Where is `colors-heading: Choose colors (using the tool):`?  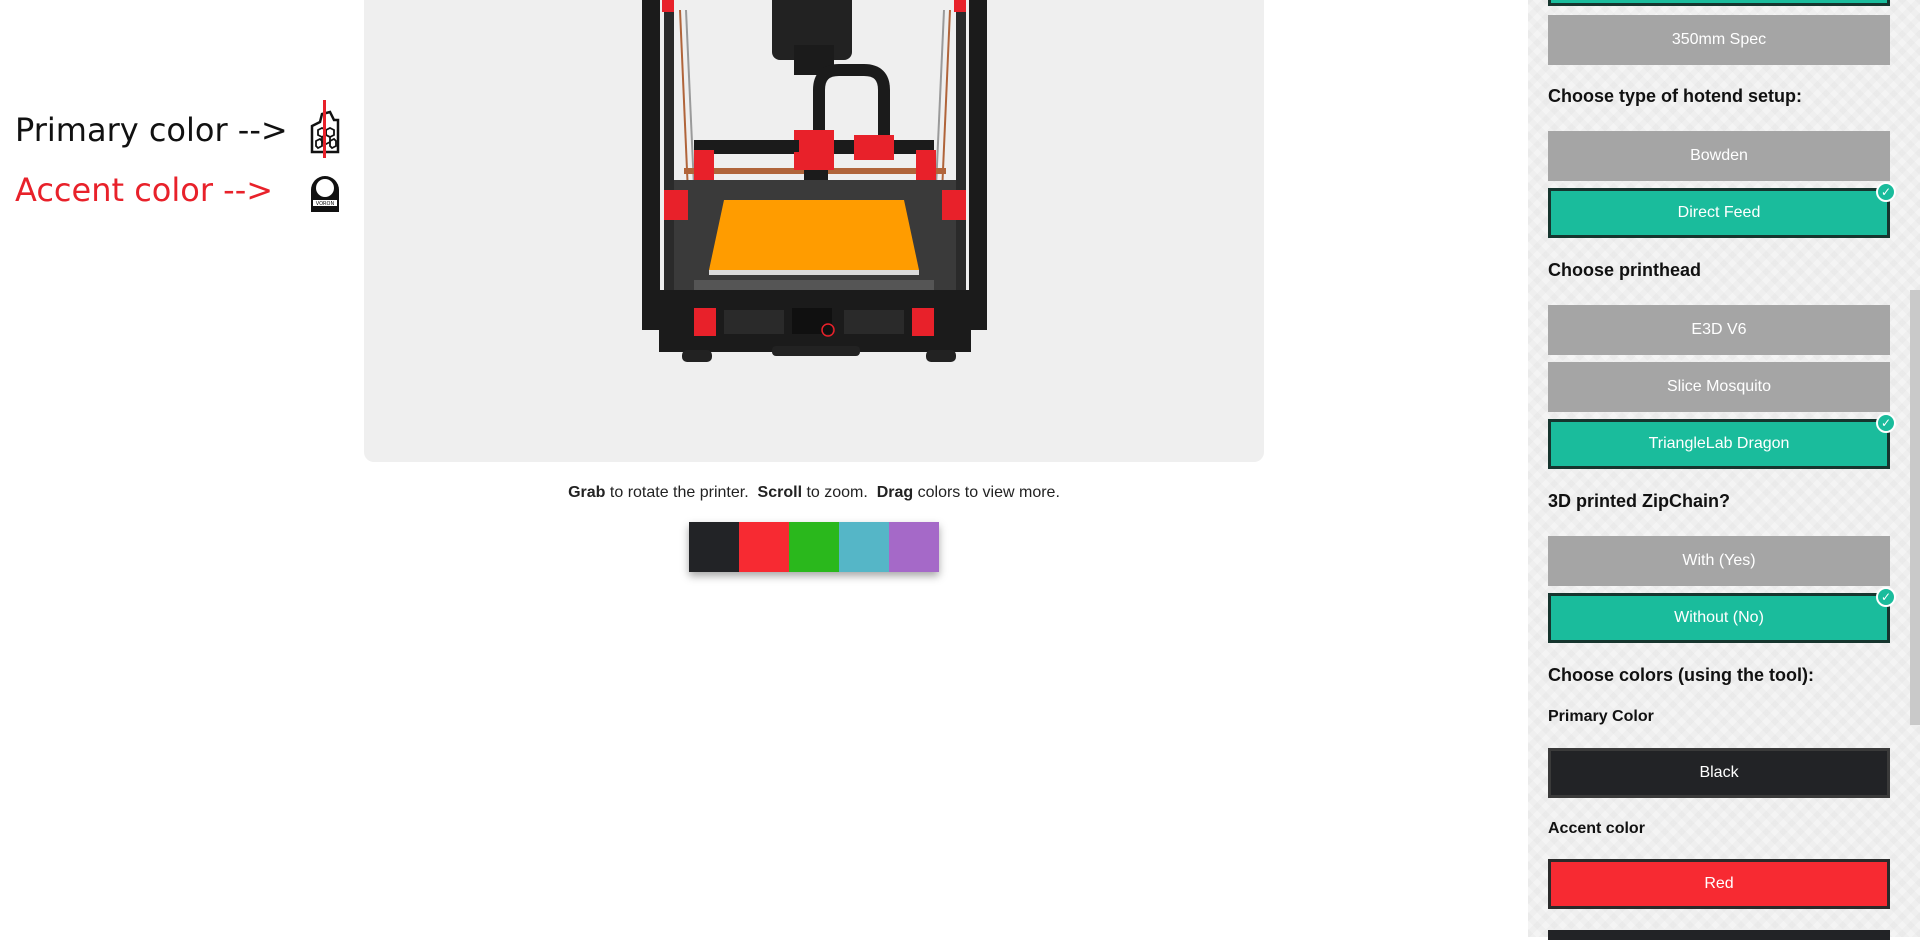 colors-heading: Choose colors (using the tool): is located at coordinates (1681, 675).